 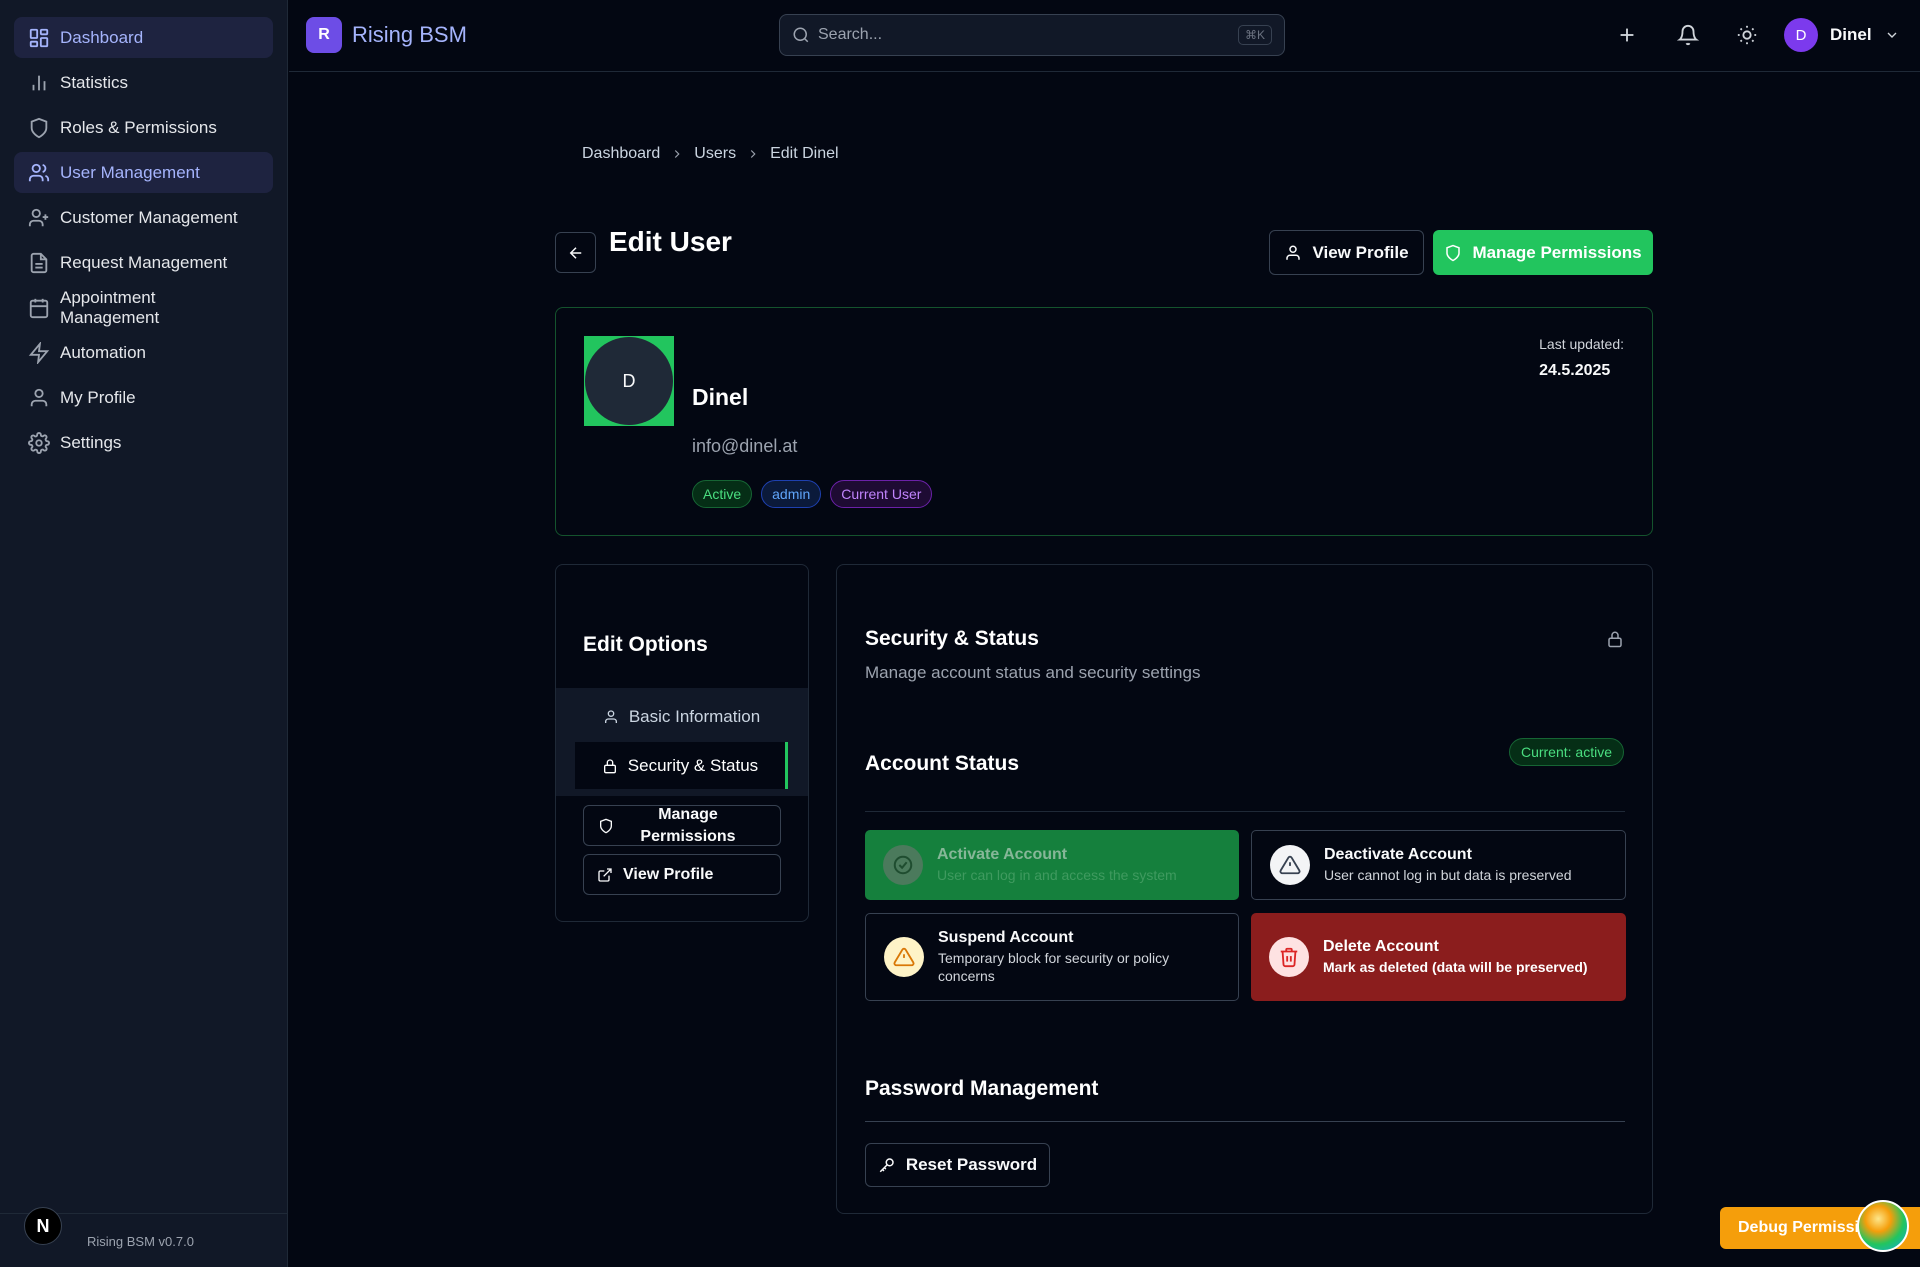 I want to click on sidebar-item-roles-permissions: Roles & Permissions, so click(x=143, y=127).